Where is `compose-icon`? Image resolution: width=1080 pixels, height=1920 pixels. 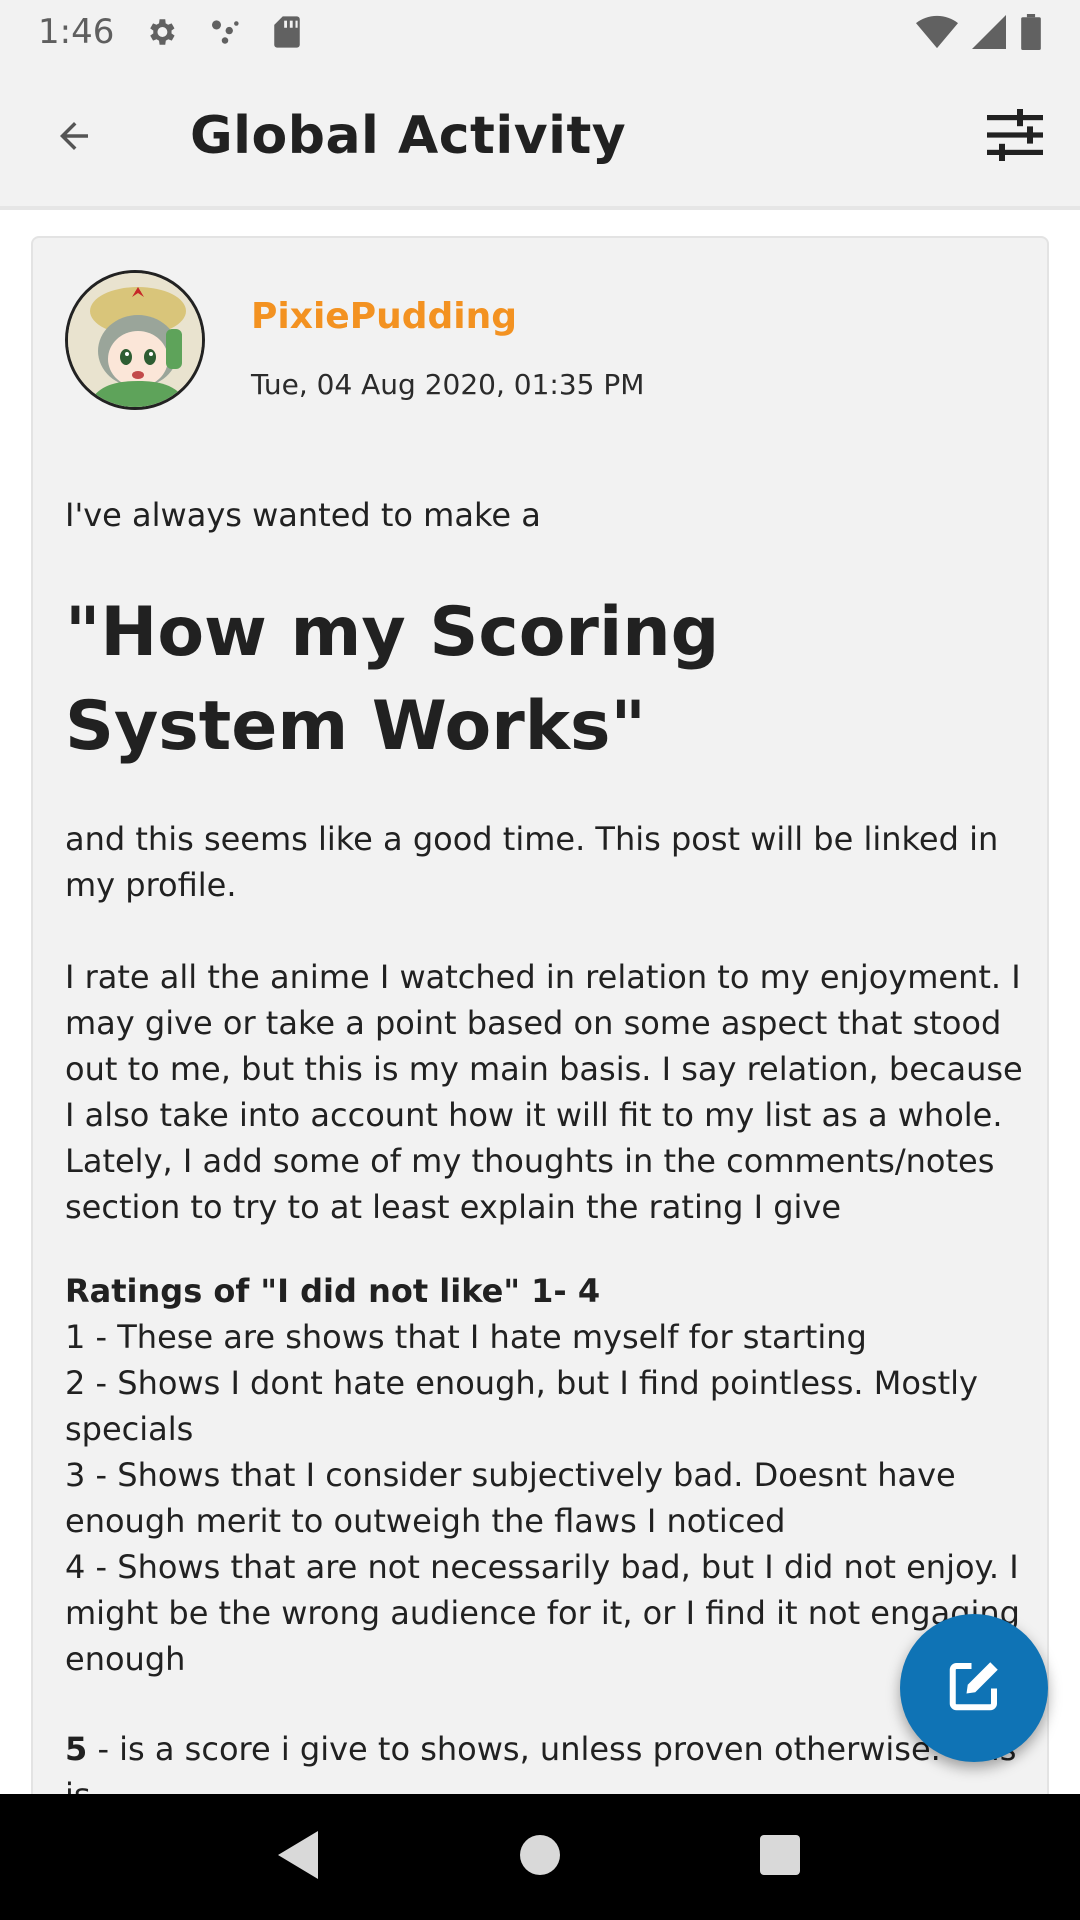 compose-icon is located at coordinates (974, 1688).